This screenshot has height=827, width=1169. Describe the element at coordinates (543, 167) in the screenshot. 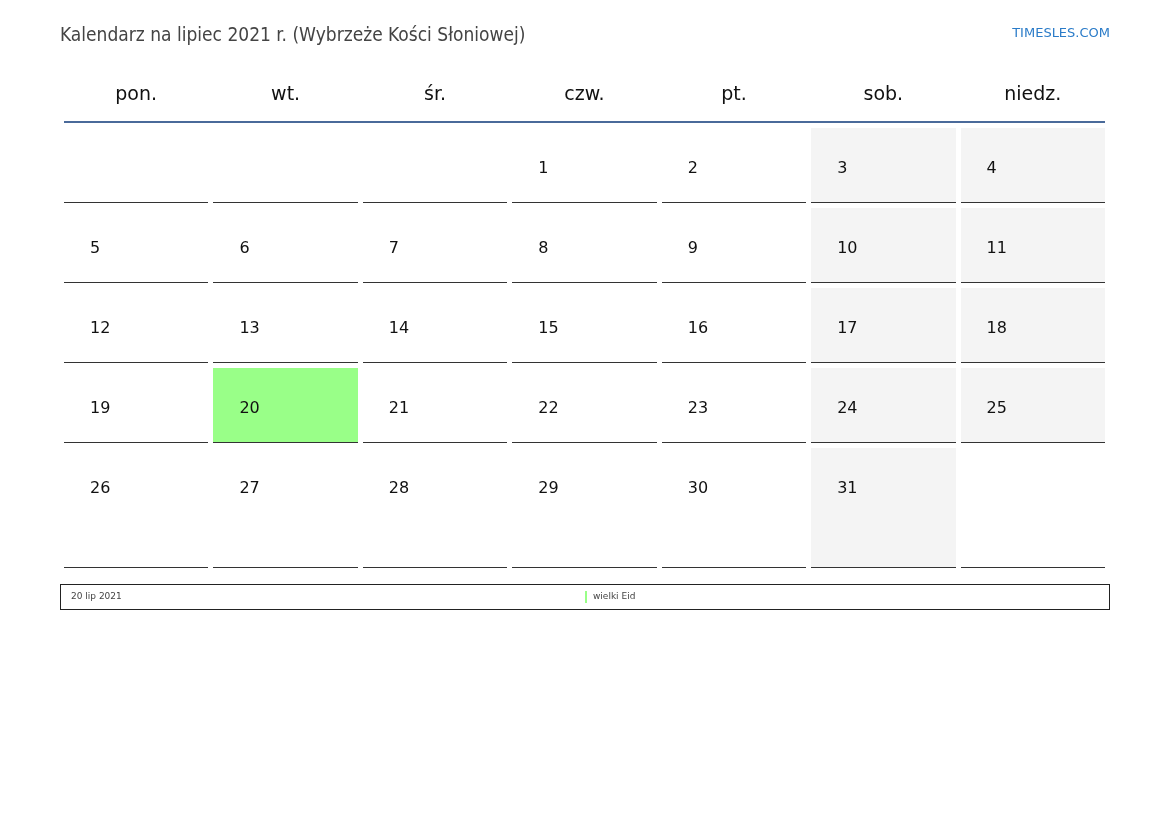

I see `day-number: 1` at that location.